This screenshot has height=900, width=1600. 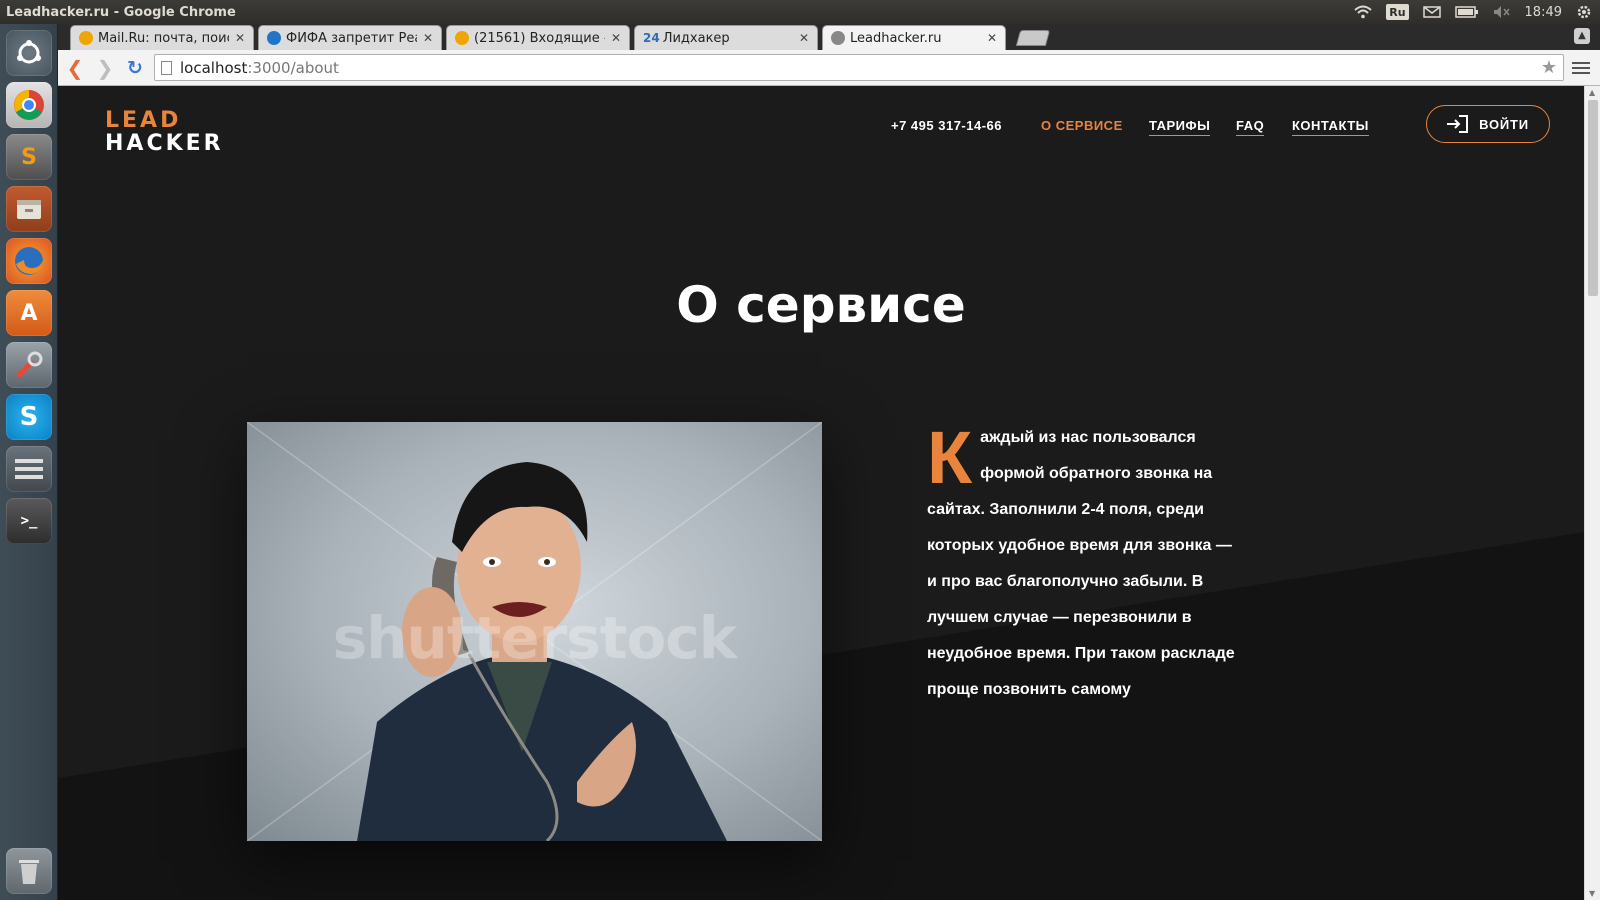 I want to click on nav-tariffs: ТАРИФЫ, so click(x=1180, y=127).